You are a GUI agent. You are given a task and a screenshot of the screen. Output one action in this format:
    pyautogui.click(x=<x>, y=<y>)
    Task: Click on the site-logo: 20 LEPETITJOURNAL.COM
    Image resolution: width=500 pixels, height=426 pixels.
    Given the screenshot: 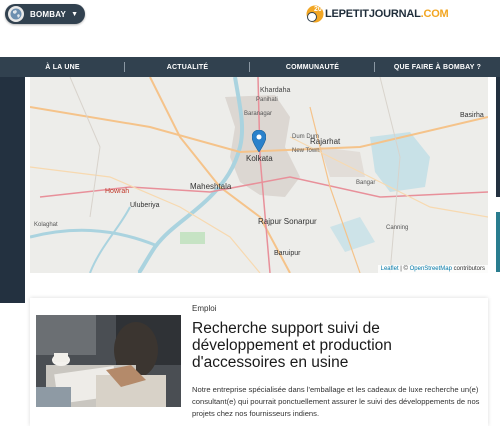 What is the action you would take?
    pyautogui.click(x=377, y=14)
    